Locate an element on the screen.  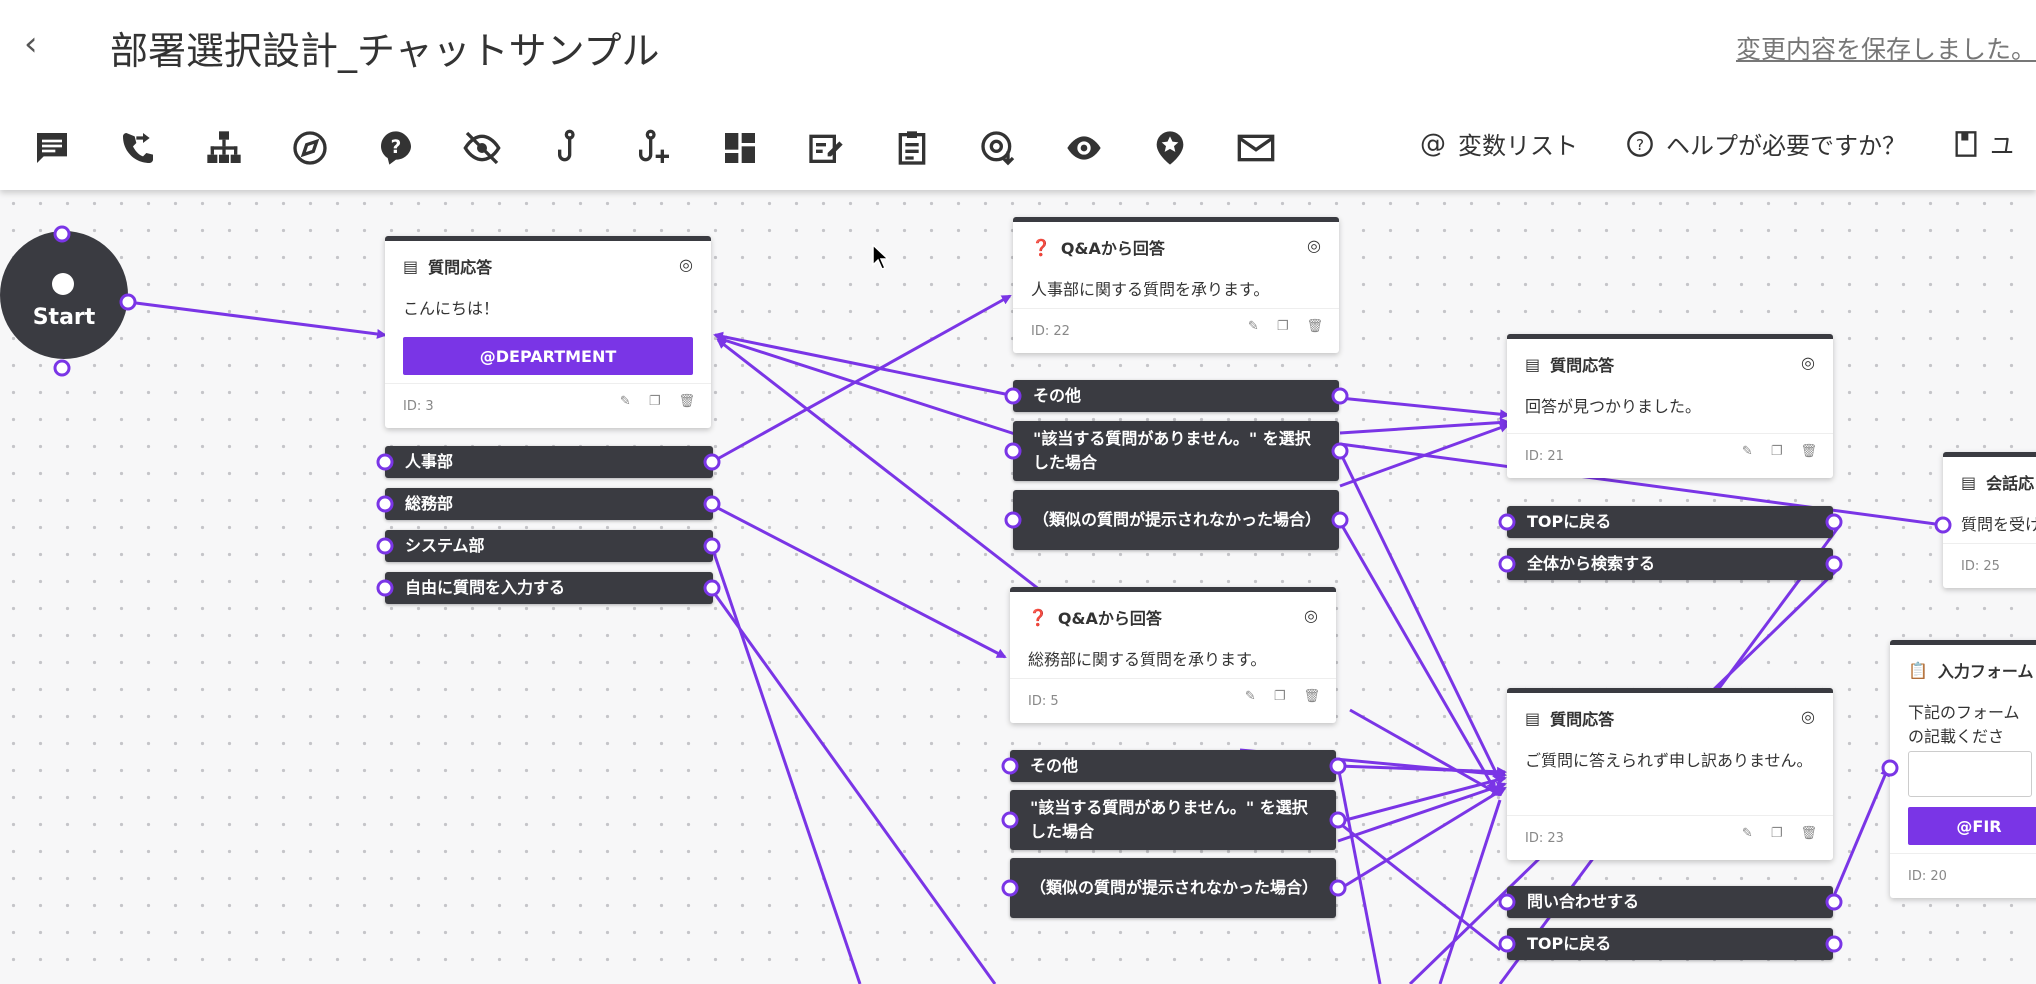
hierarchy-icon is located at coordinates (224, 148).